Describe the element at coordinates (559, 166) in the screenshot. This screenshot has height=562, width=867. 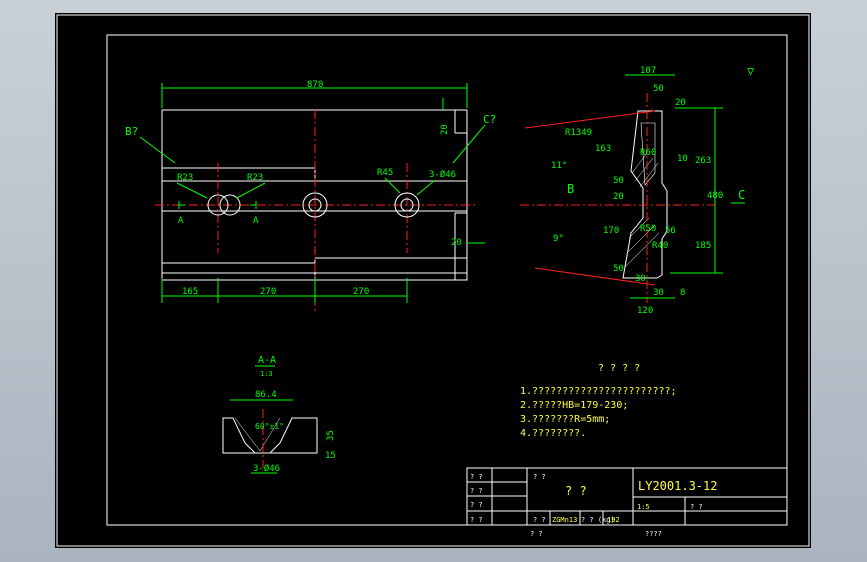
I see `angle-11: 11°` at that location.